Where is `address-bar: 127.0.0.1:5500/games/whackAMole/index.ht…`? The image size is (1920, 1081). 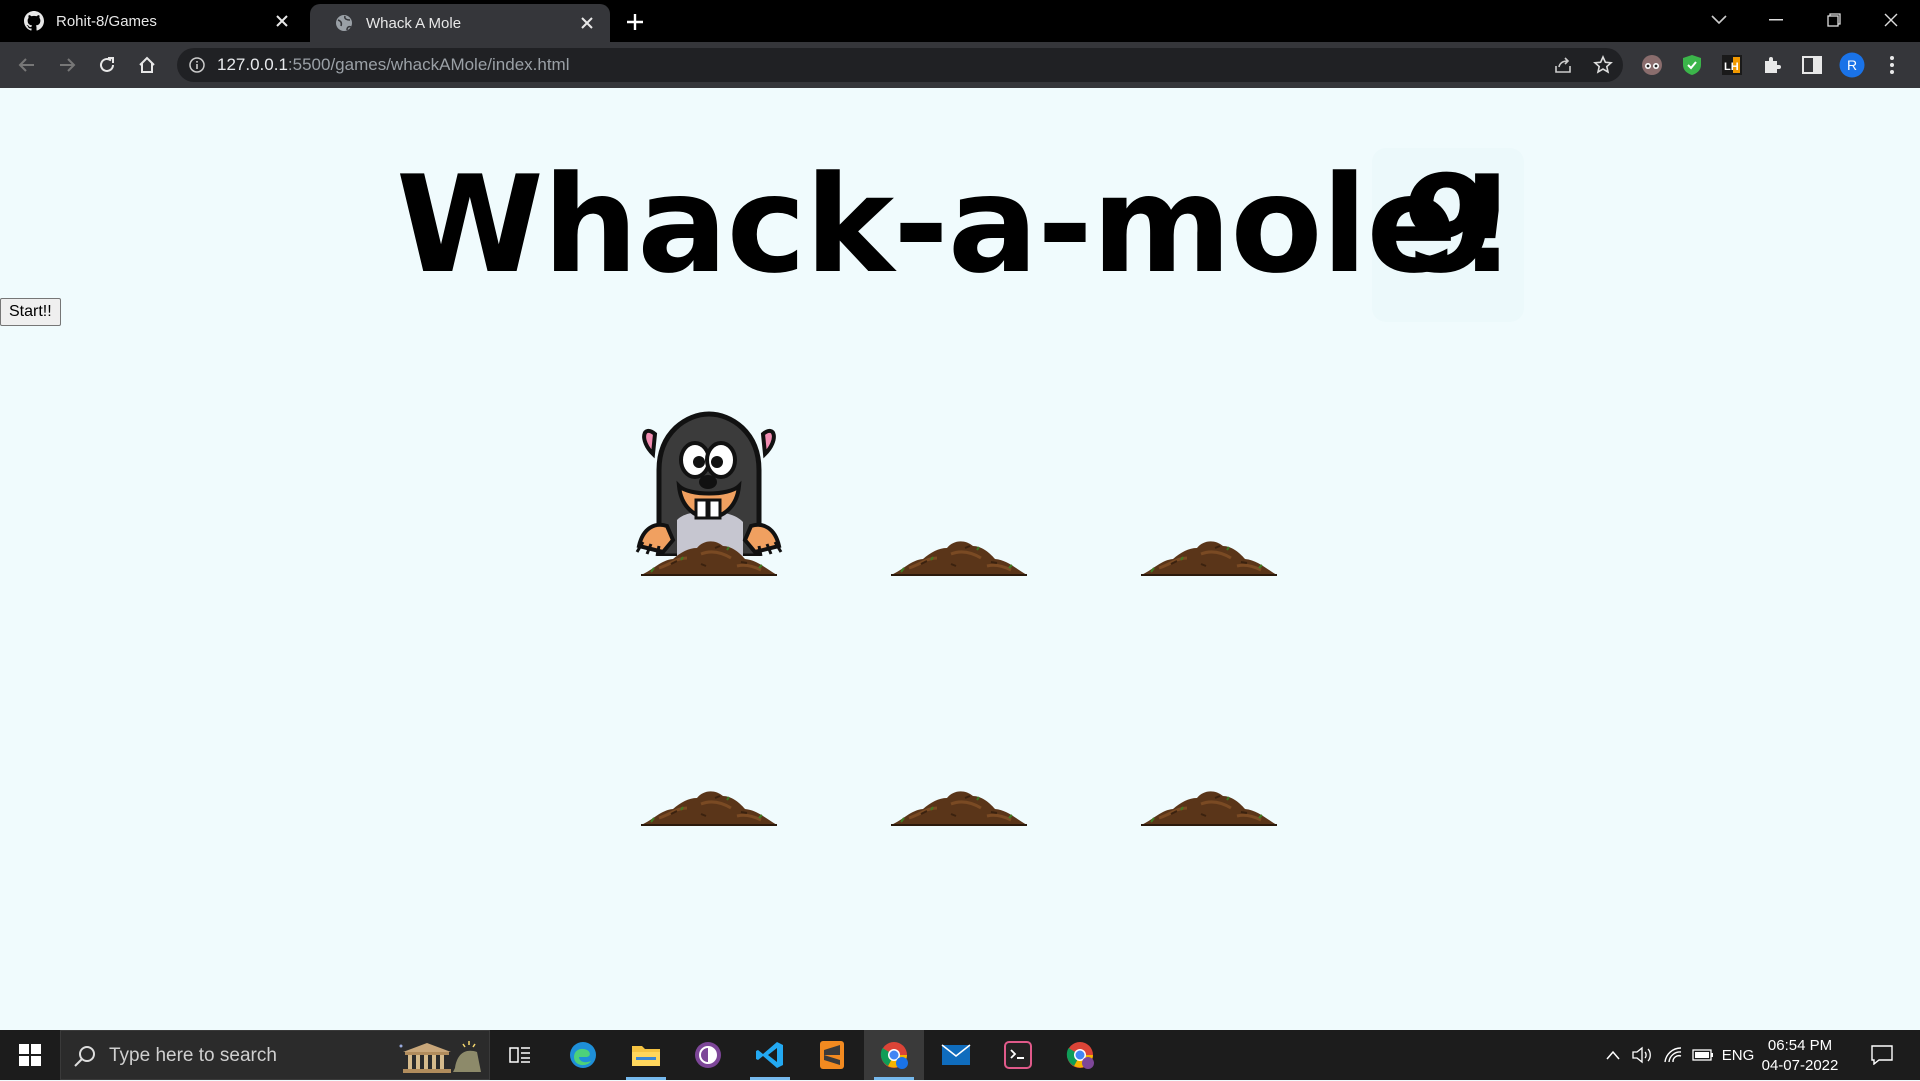 address-bar: 127.0.0.1:5500/games/whackAMole/index.ht… is located at coordinates (900, 65).